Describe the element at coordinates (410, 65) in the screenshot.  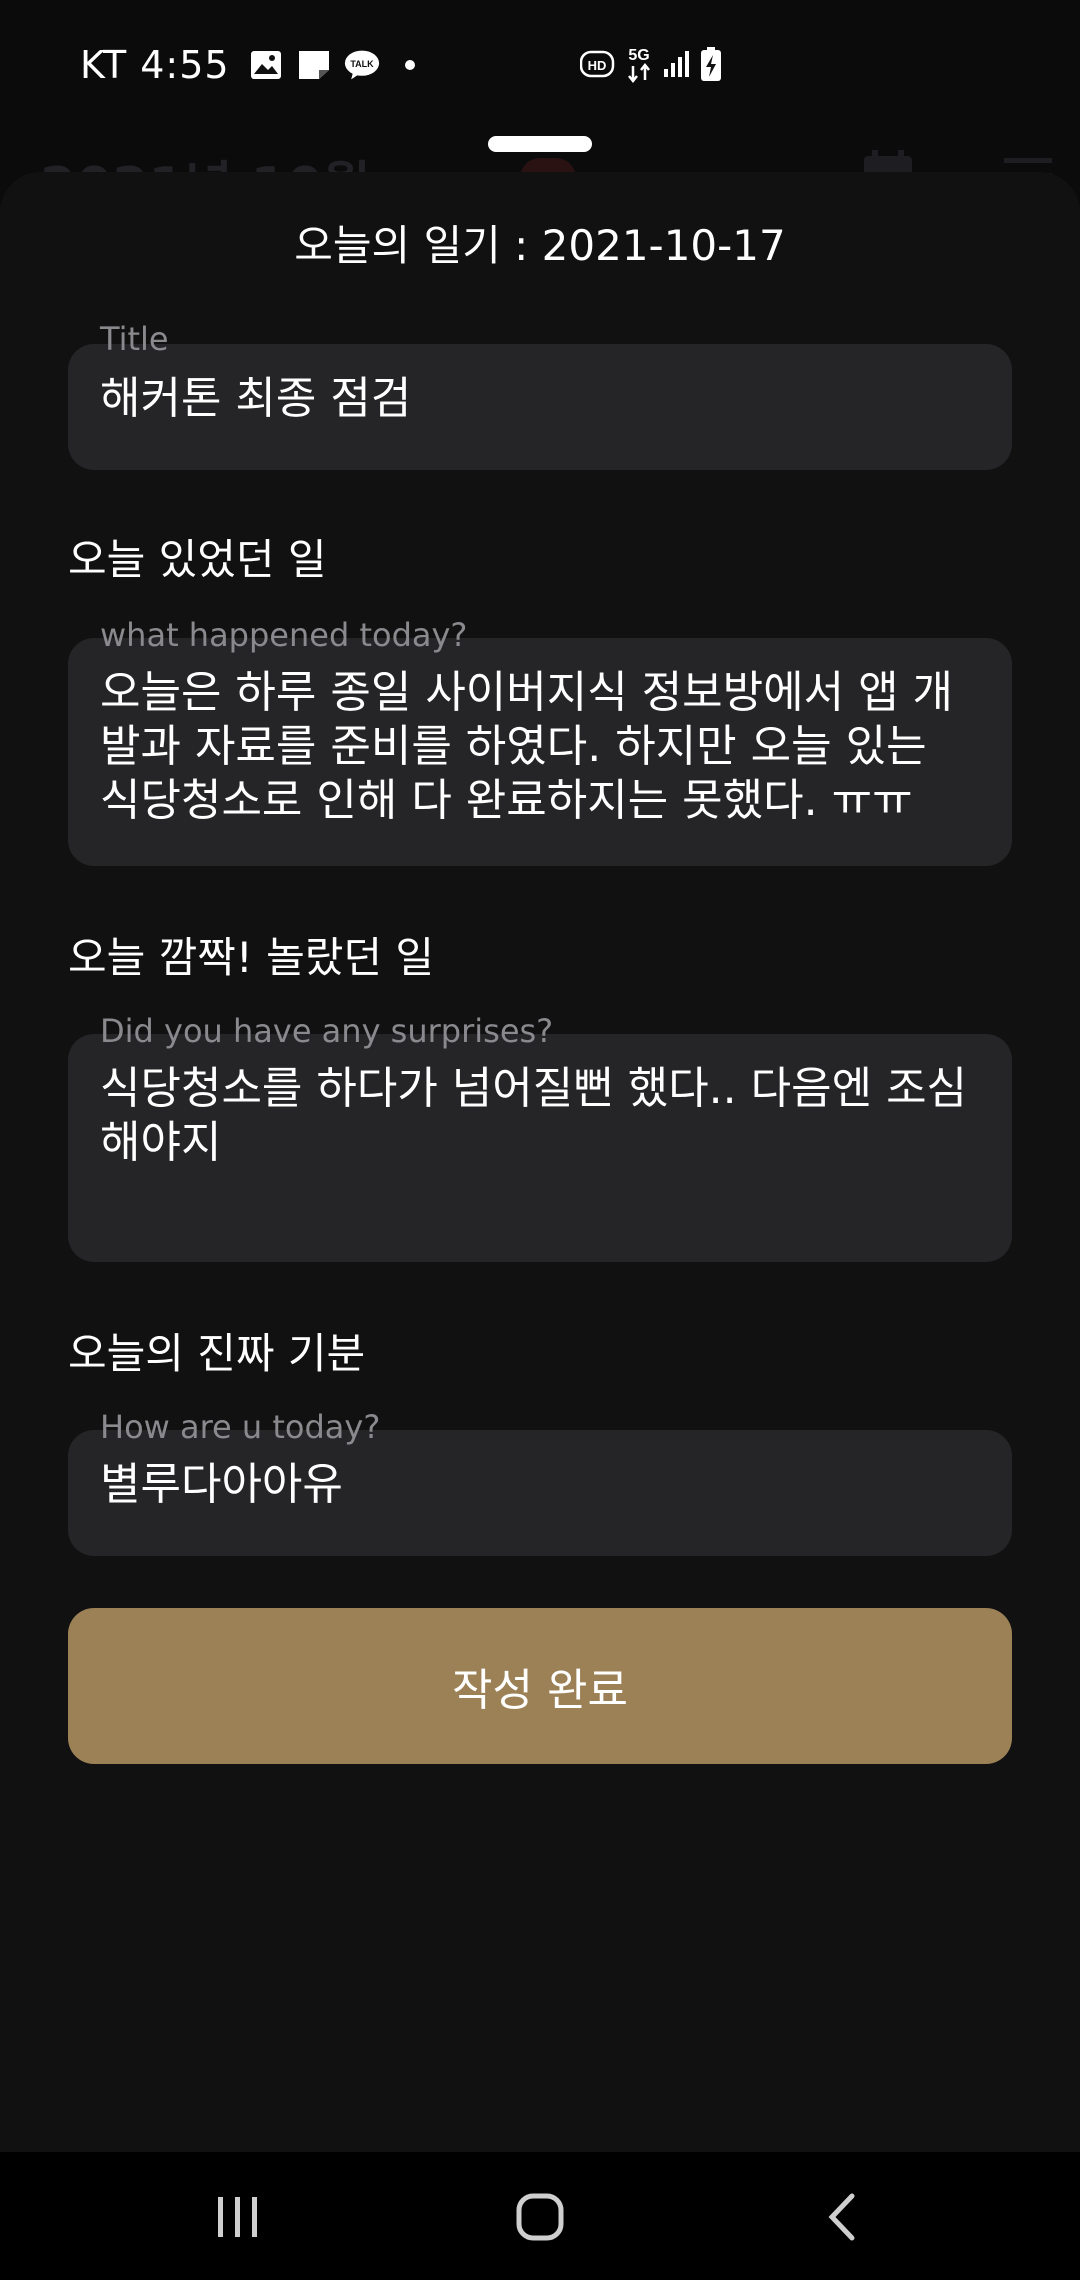
I see `dot-icon` at that location.